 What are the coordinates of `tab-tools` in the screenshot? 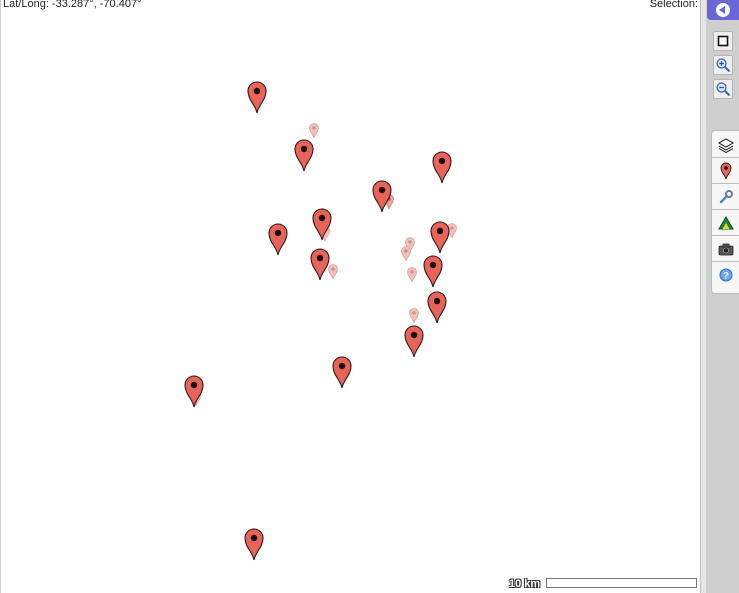 It's located at (725, 197).